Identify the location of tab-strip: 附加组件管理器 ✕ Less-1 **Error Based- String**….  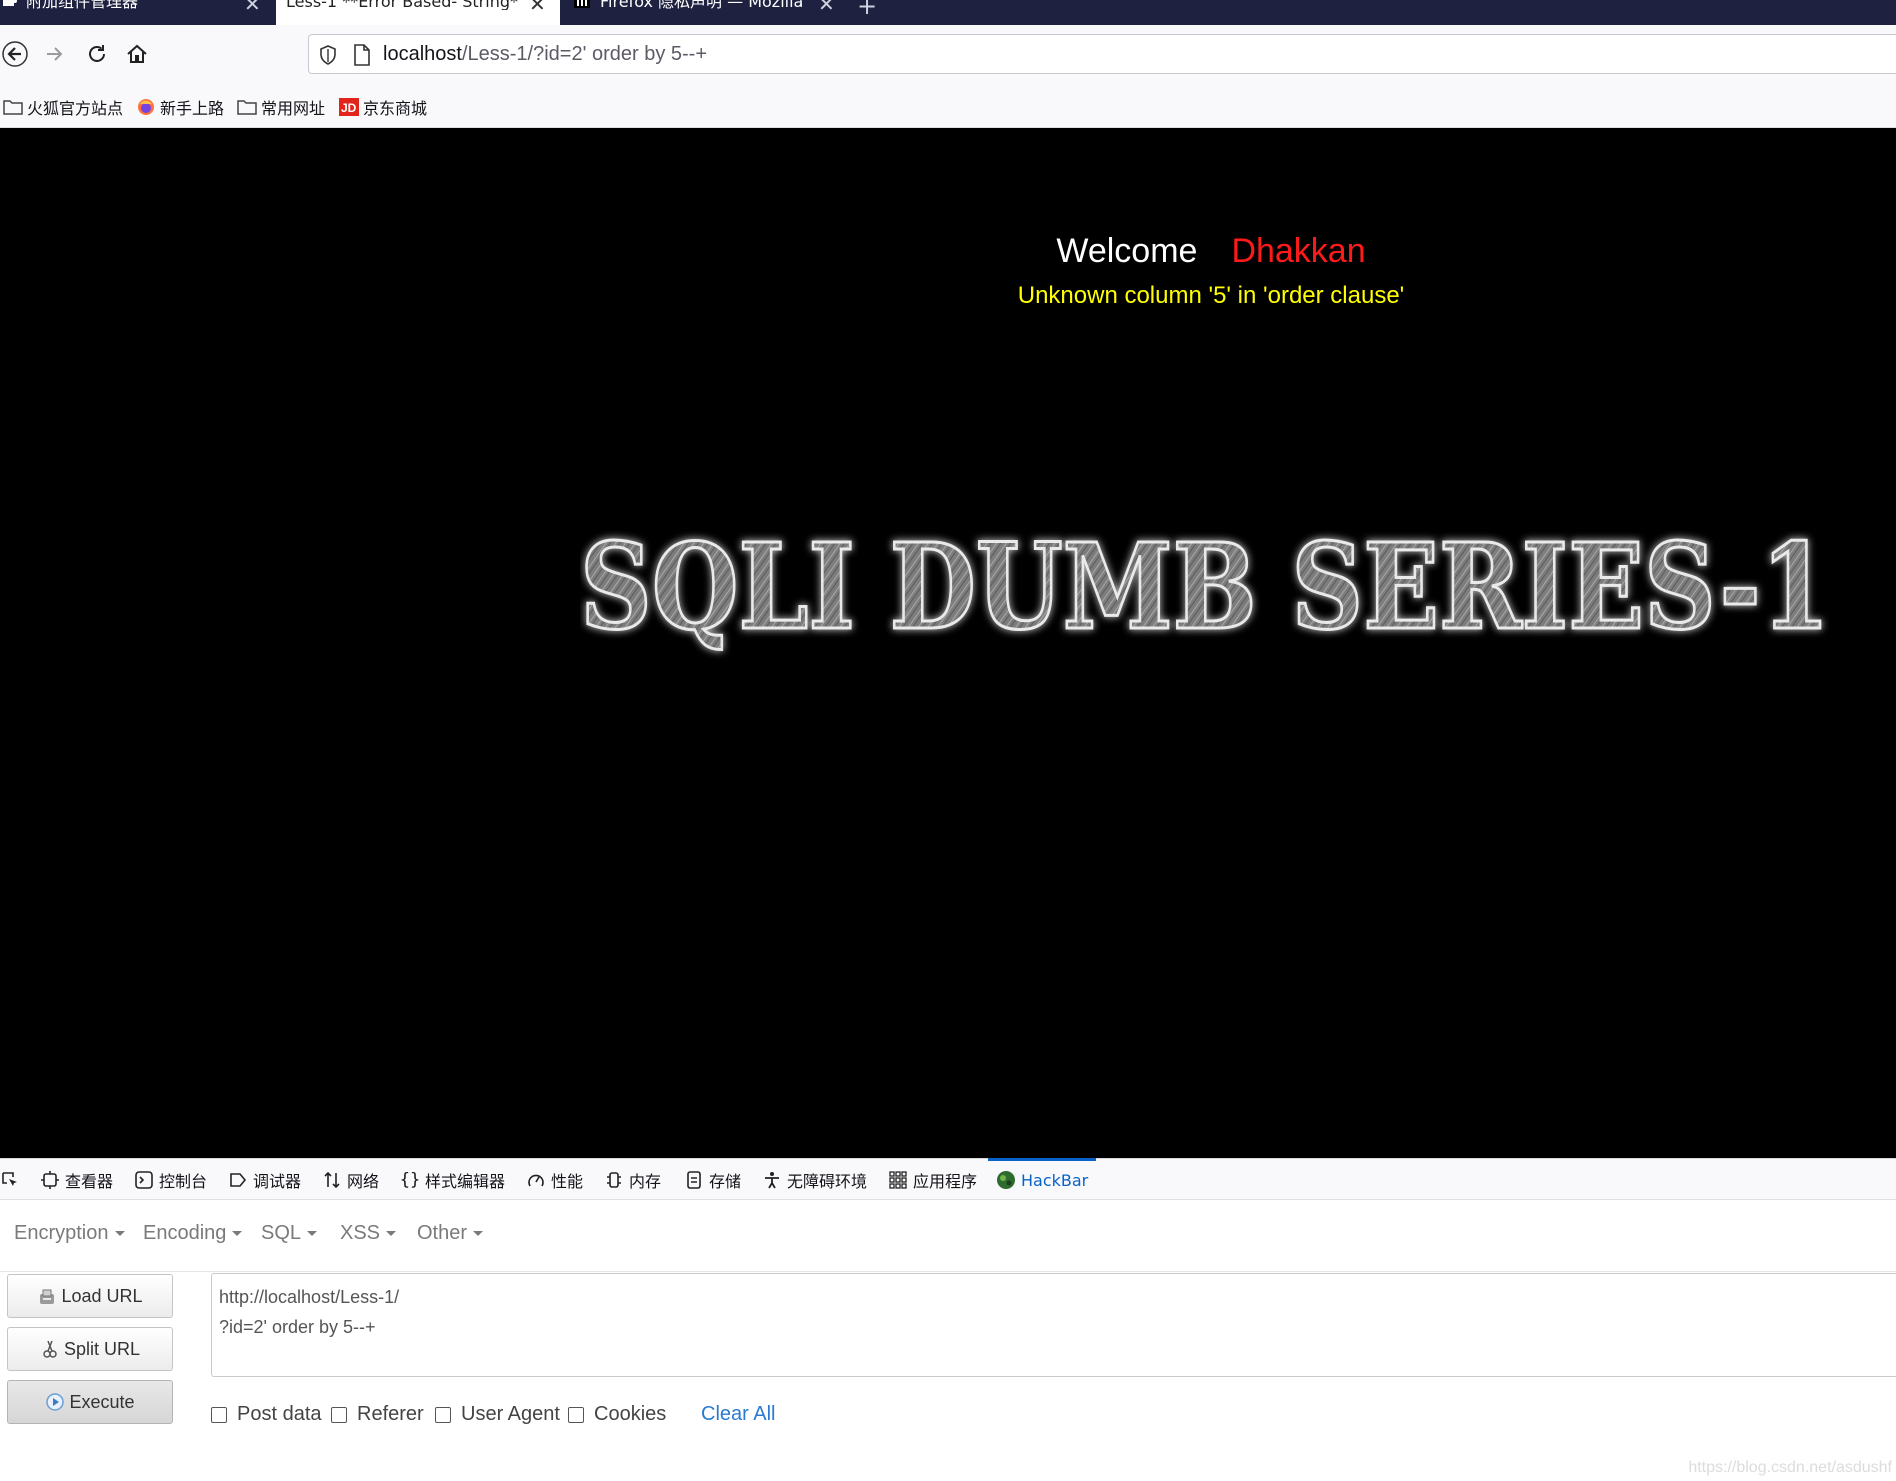
(948, 12).